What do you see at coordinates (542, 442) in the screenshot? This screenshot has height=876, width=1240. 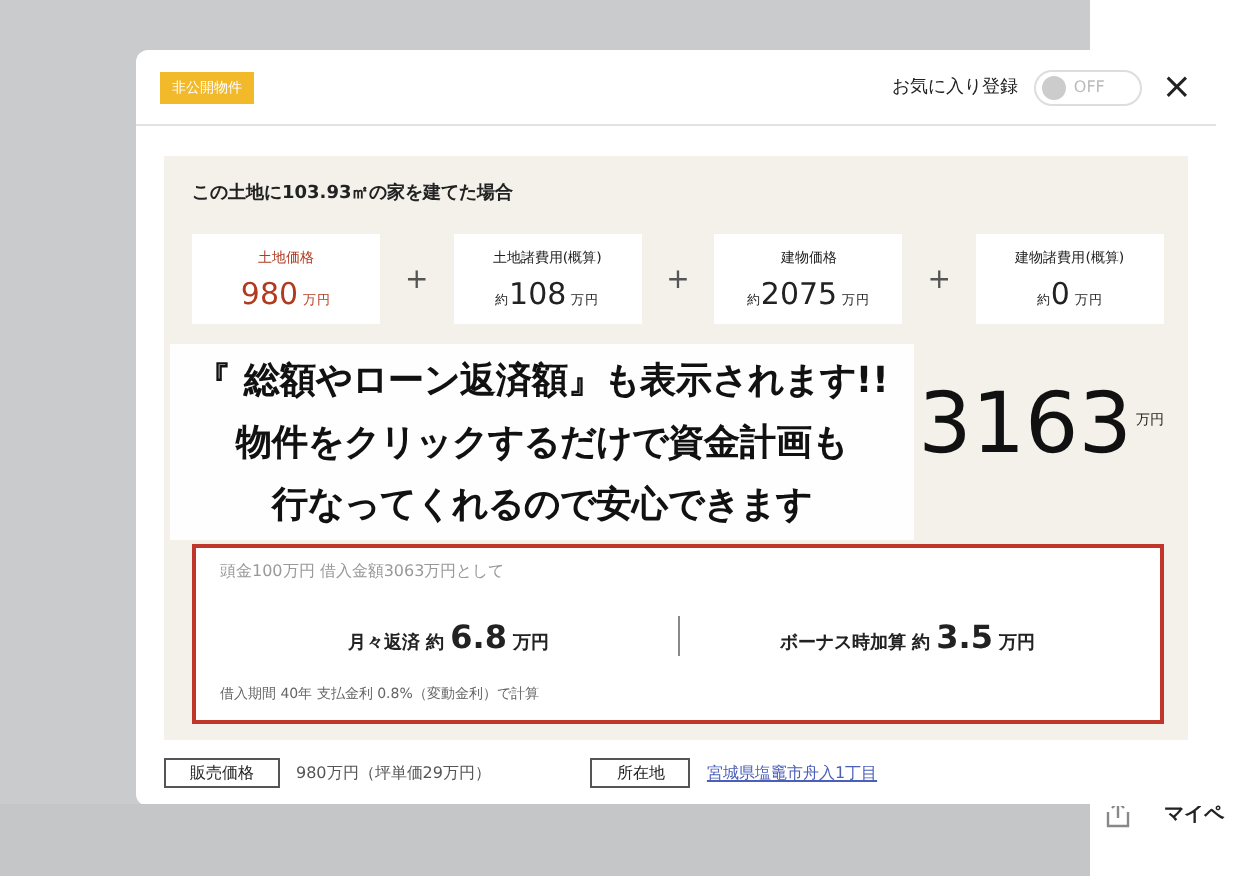 I see `caption-line: 物件をクリックするだけで資金計画も` at bounding box center [542, 442].